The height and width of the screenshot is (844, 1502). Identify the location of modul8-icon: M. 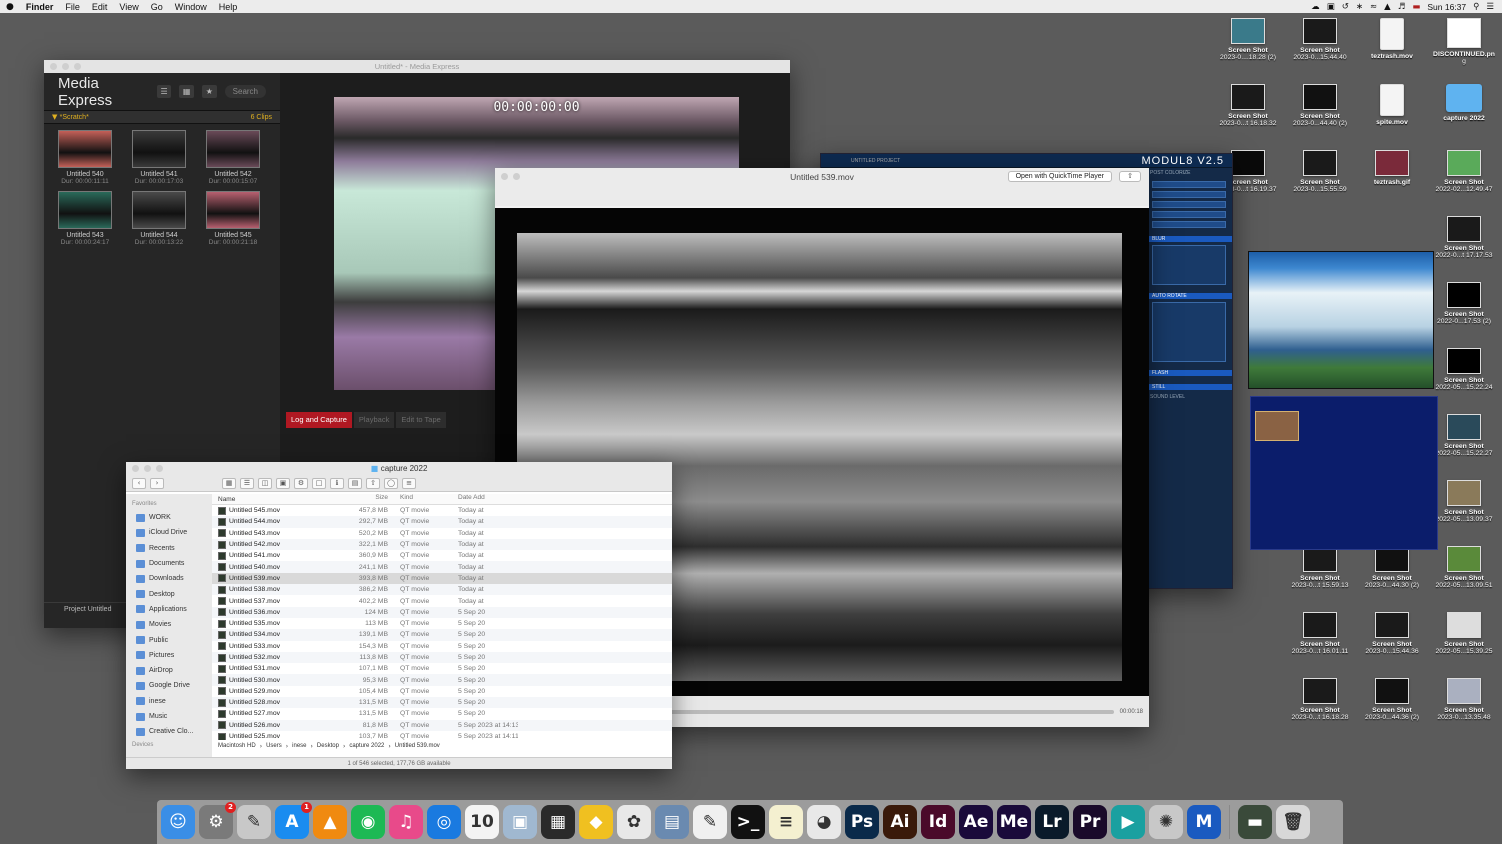
(1204, 822).